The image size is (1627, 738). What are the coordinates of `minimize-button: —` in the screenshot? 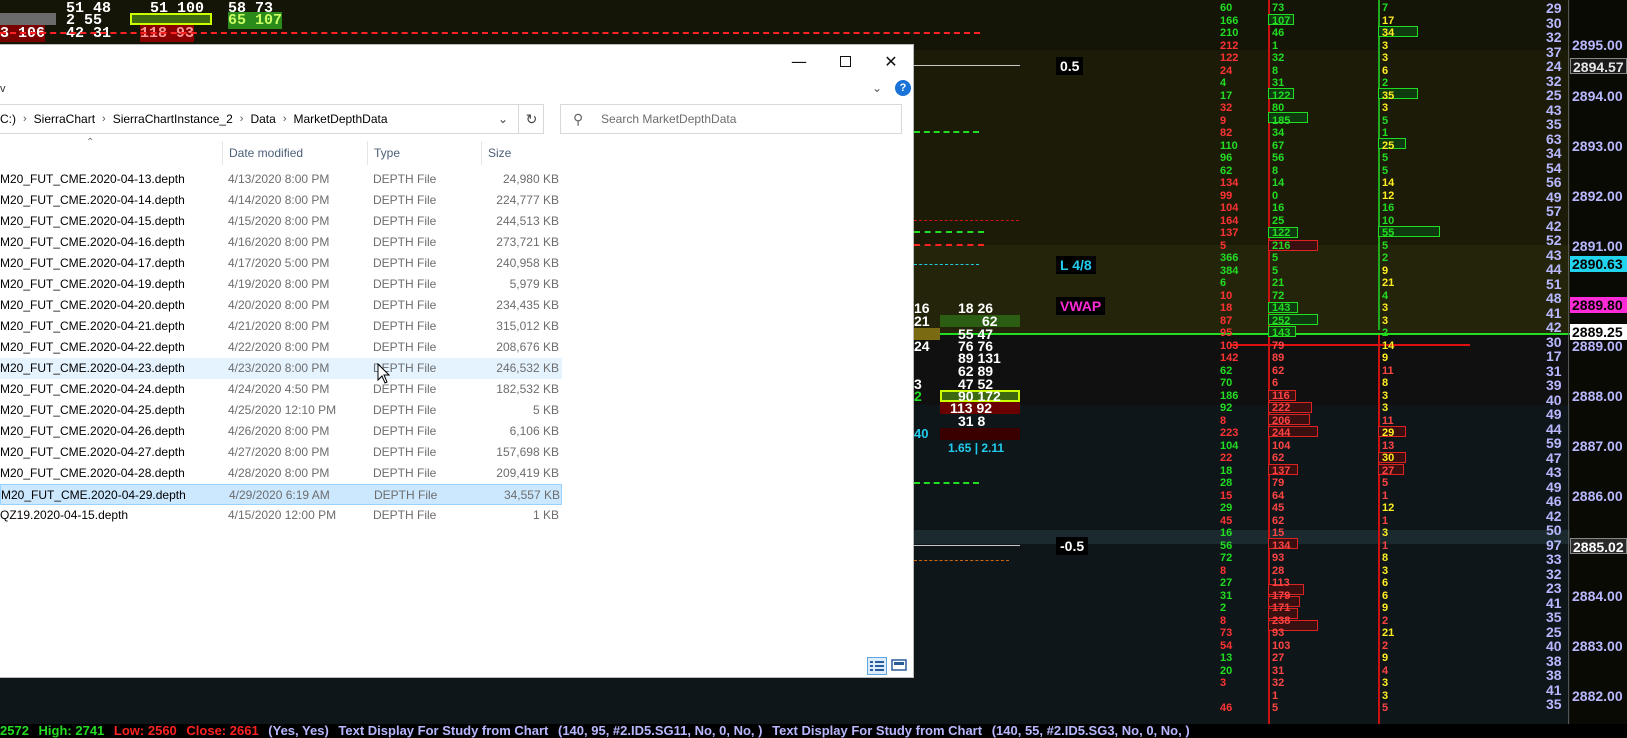 It's located at (799, 61).